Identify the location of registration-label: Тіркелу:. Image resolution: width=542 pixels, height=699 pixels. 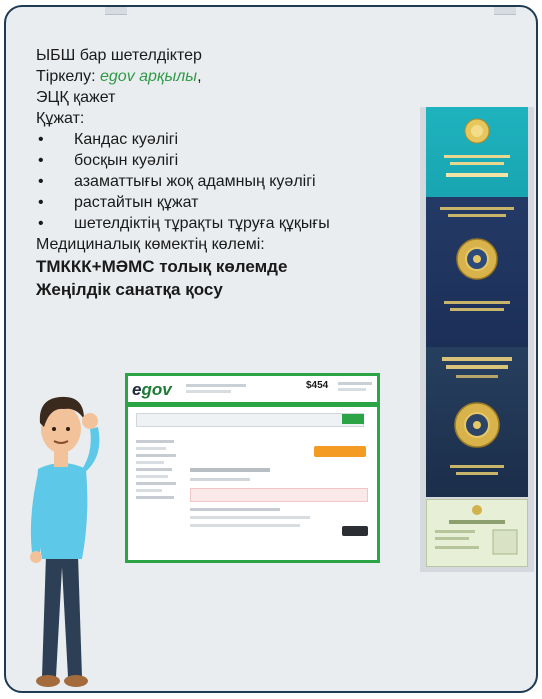
(68, 76).